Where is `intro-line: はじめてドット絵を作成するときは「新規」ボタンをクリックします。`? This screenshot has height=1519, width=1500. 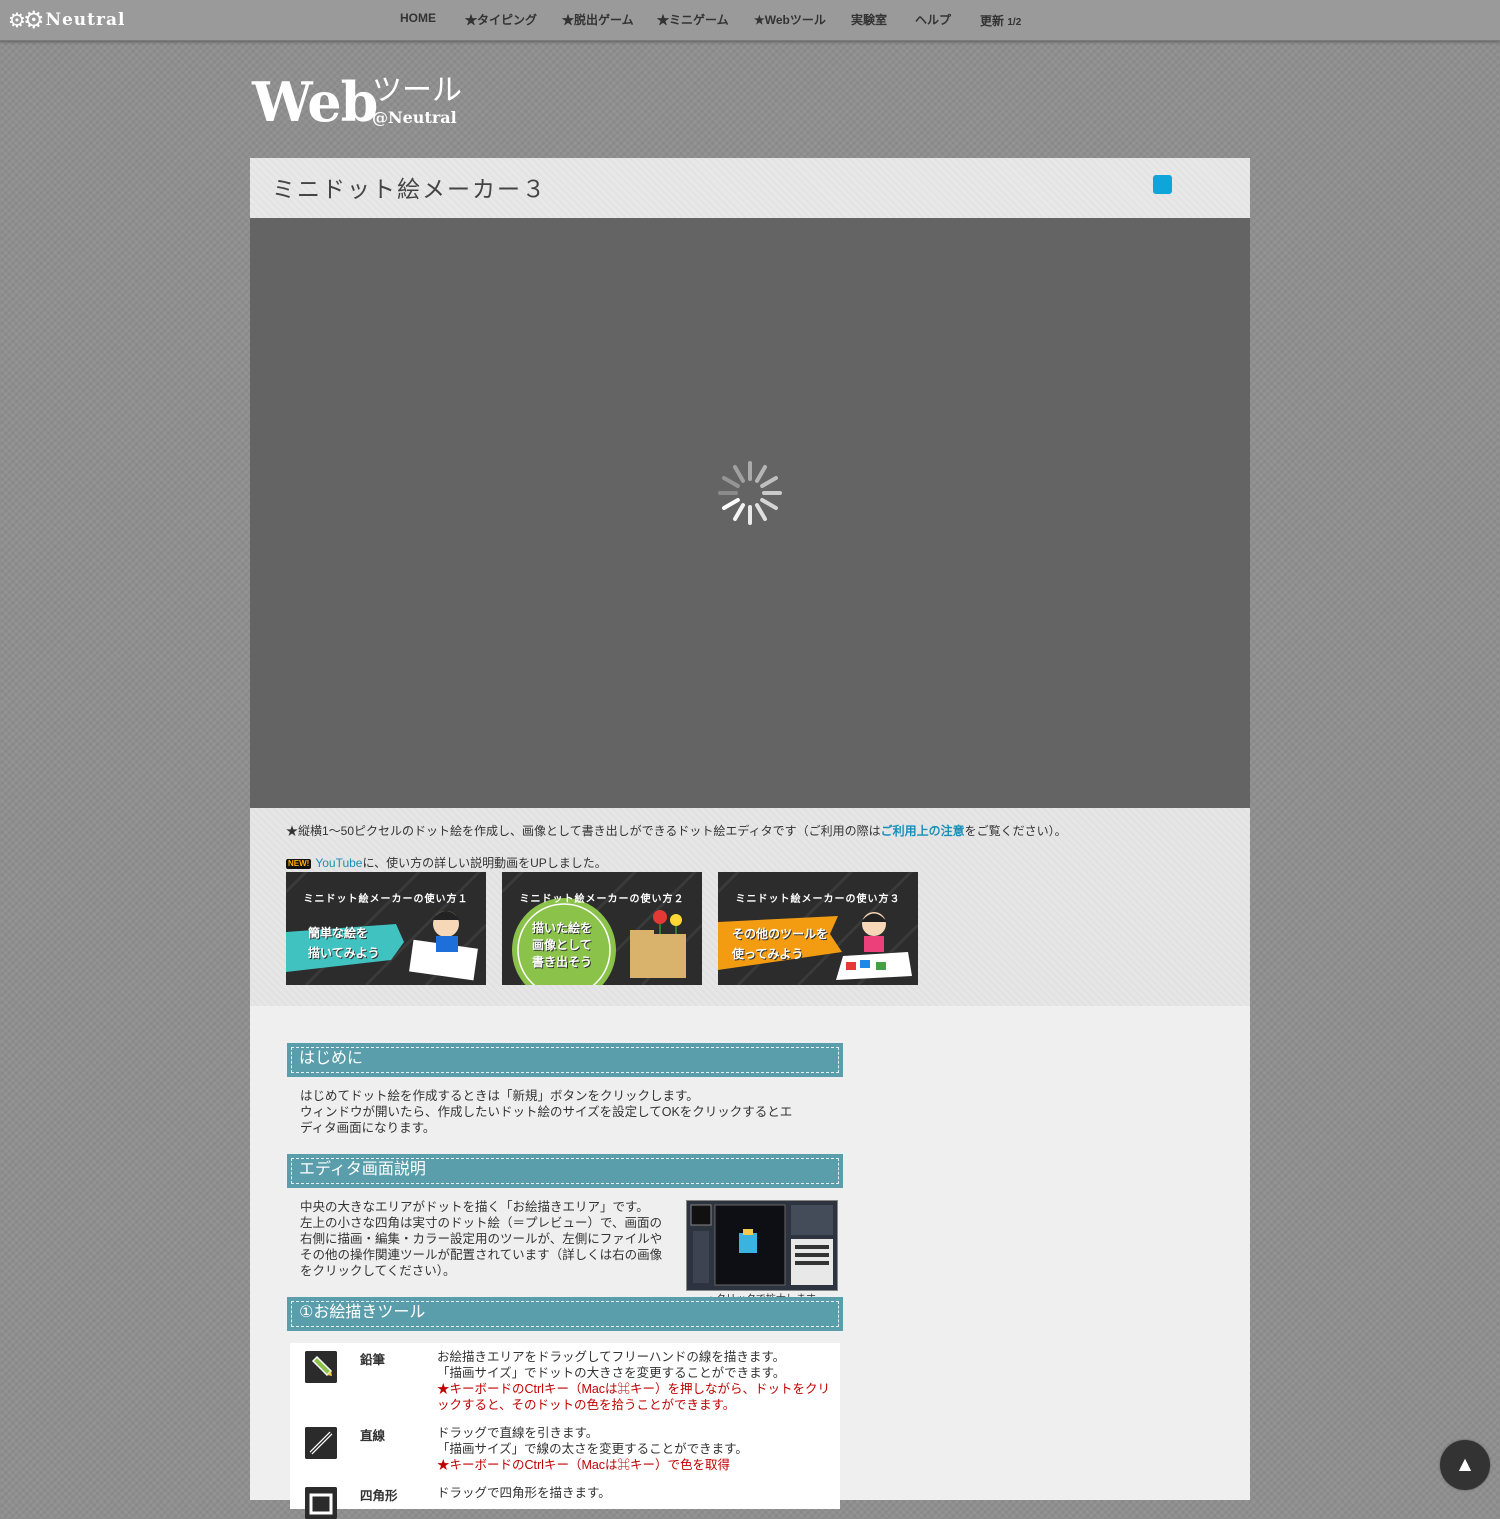
intro-line: はじめてドット絵を作成するときは「新規」ボタンをクリックします。 is located at coordinates (499, 1096).